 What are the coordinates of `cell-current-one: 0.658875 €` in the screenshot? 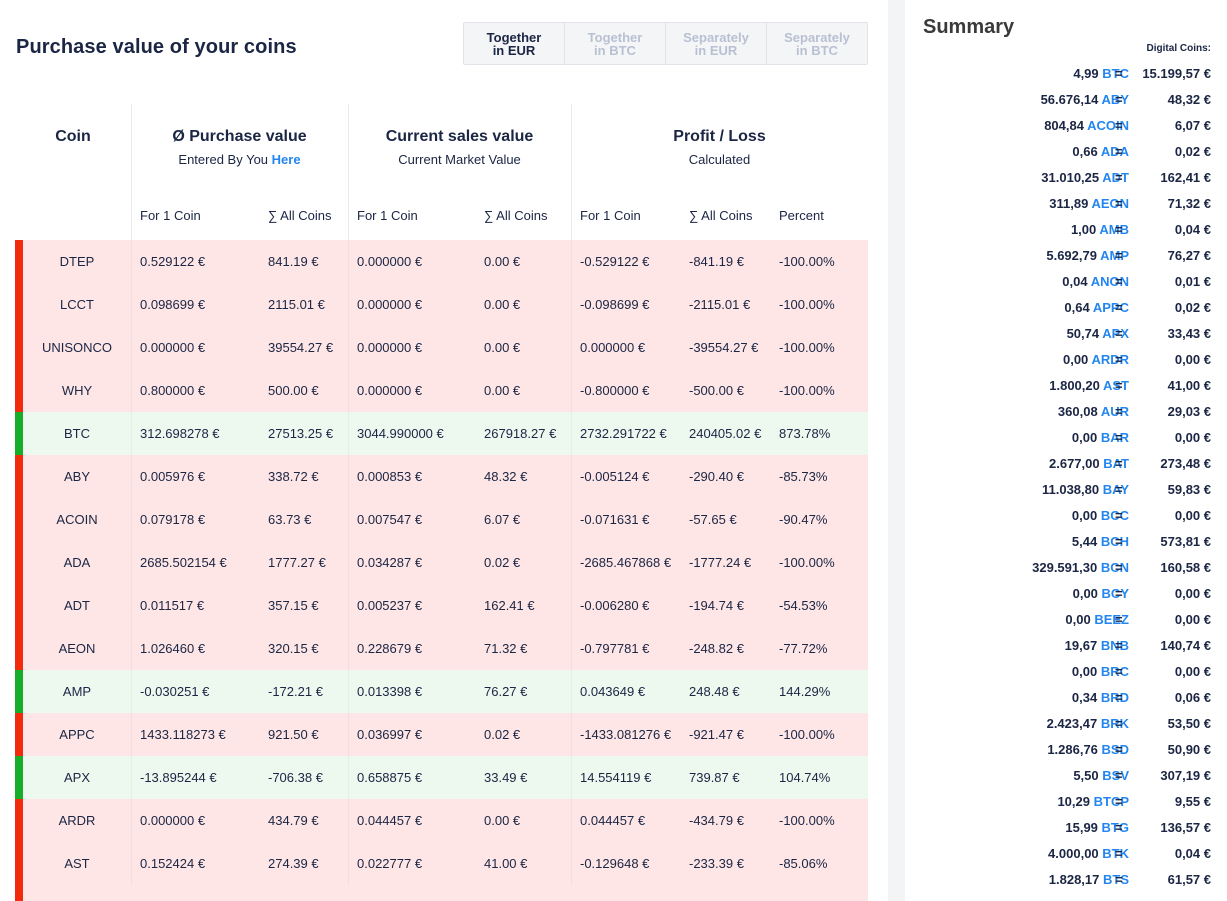 It's located at (390, 777).